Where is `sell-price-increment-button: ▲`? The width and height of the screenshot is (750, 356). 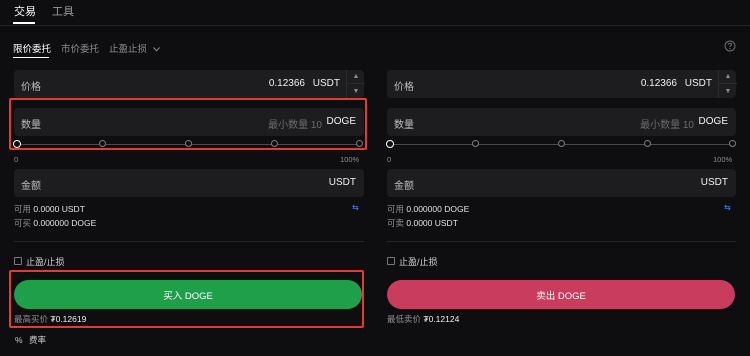 sell-price-increment-button: ▲ is located at coordinates (728, 77).